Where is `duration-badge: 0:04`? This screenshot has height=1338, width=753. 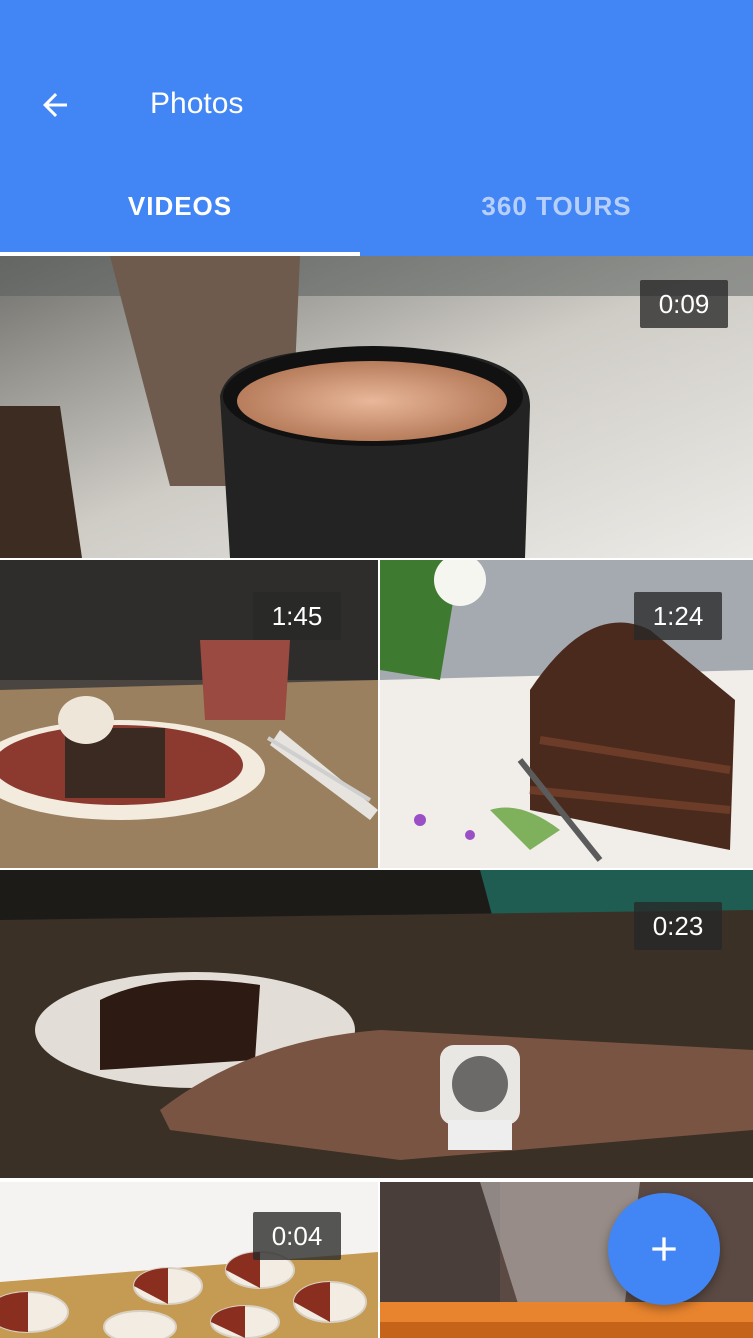 duration-badge: 0:04 is located at coordinates (297, 1236).